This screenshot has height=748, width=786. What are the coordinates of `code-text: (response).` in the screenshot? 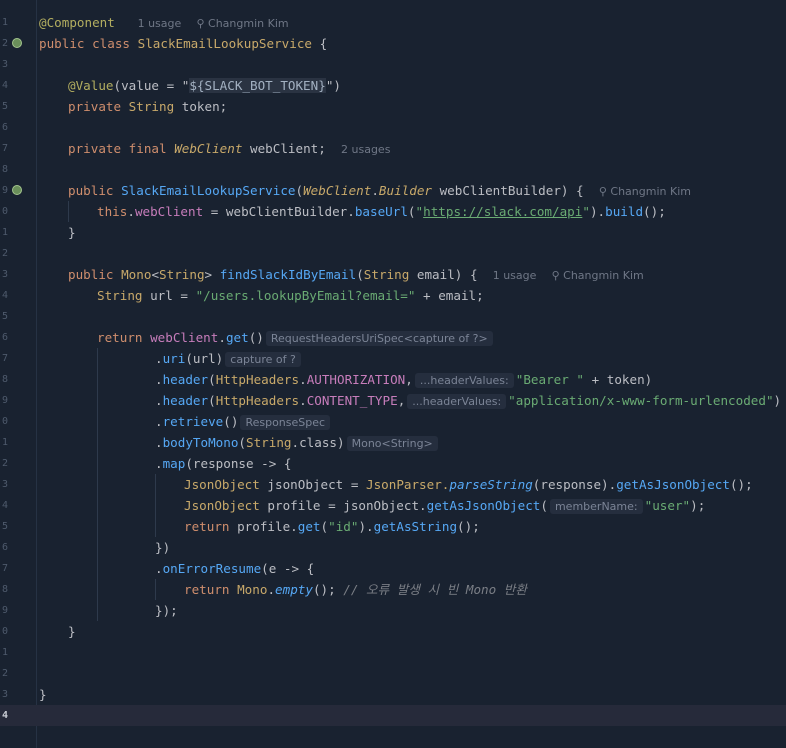 It's located at (574, 484).